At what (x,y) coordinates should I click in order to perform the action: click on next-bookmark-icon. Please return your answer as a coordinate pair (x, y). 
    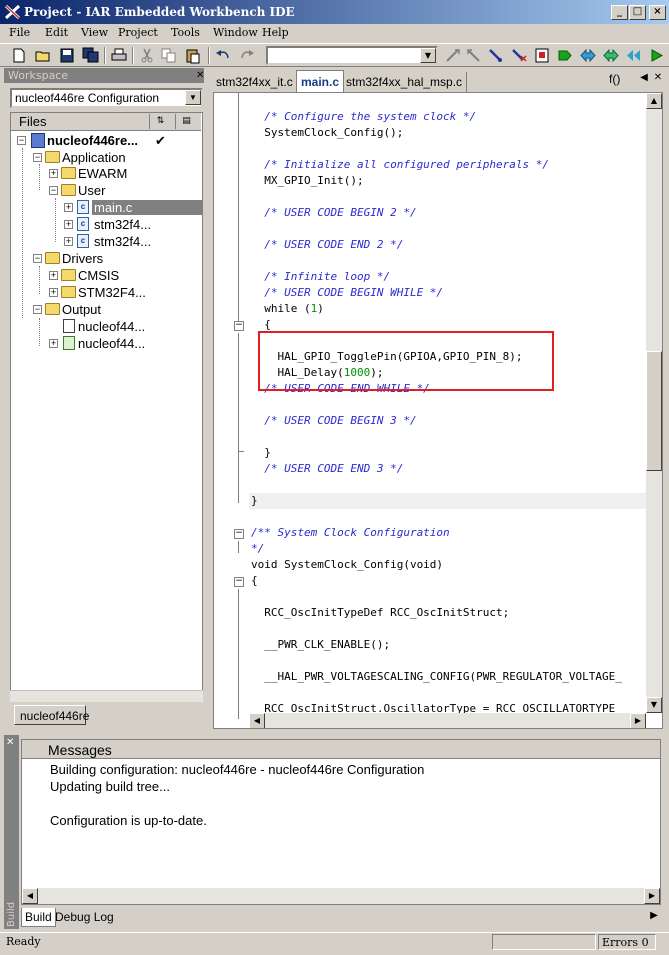
    Looking at the image, I should click on (565, 55).